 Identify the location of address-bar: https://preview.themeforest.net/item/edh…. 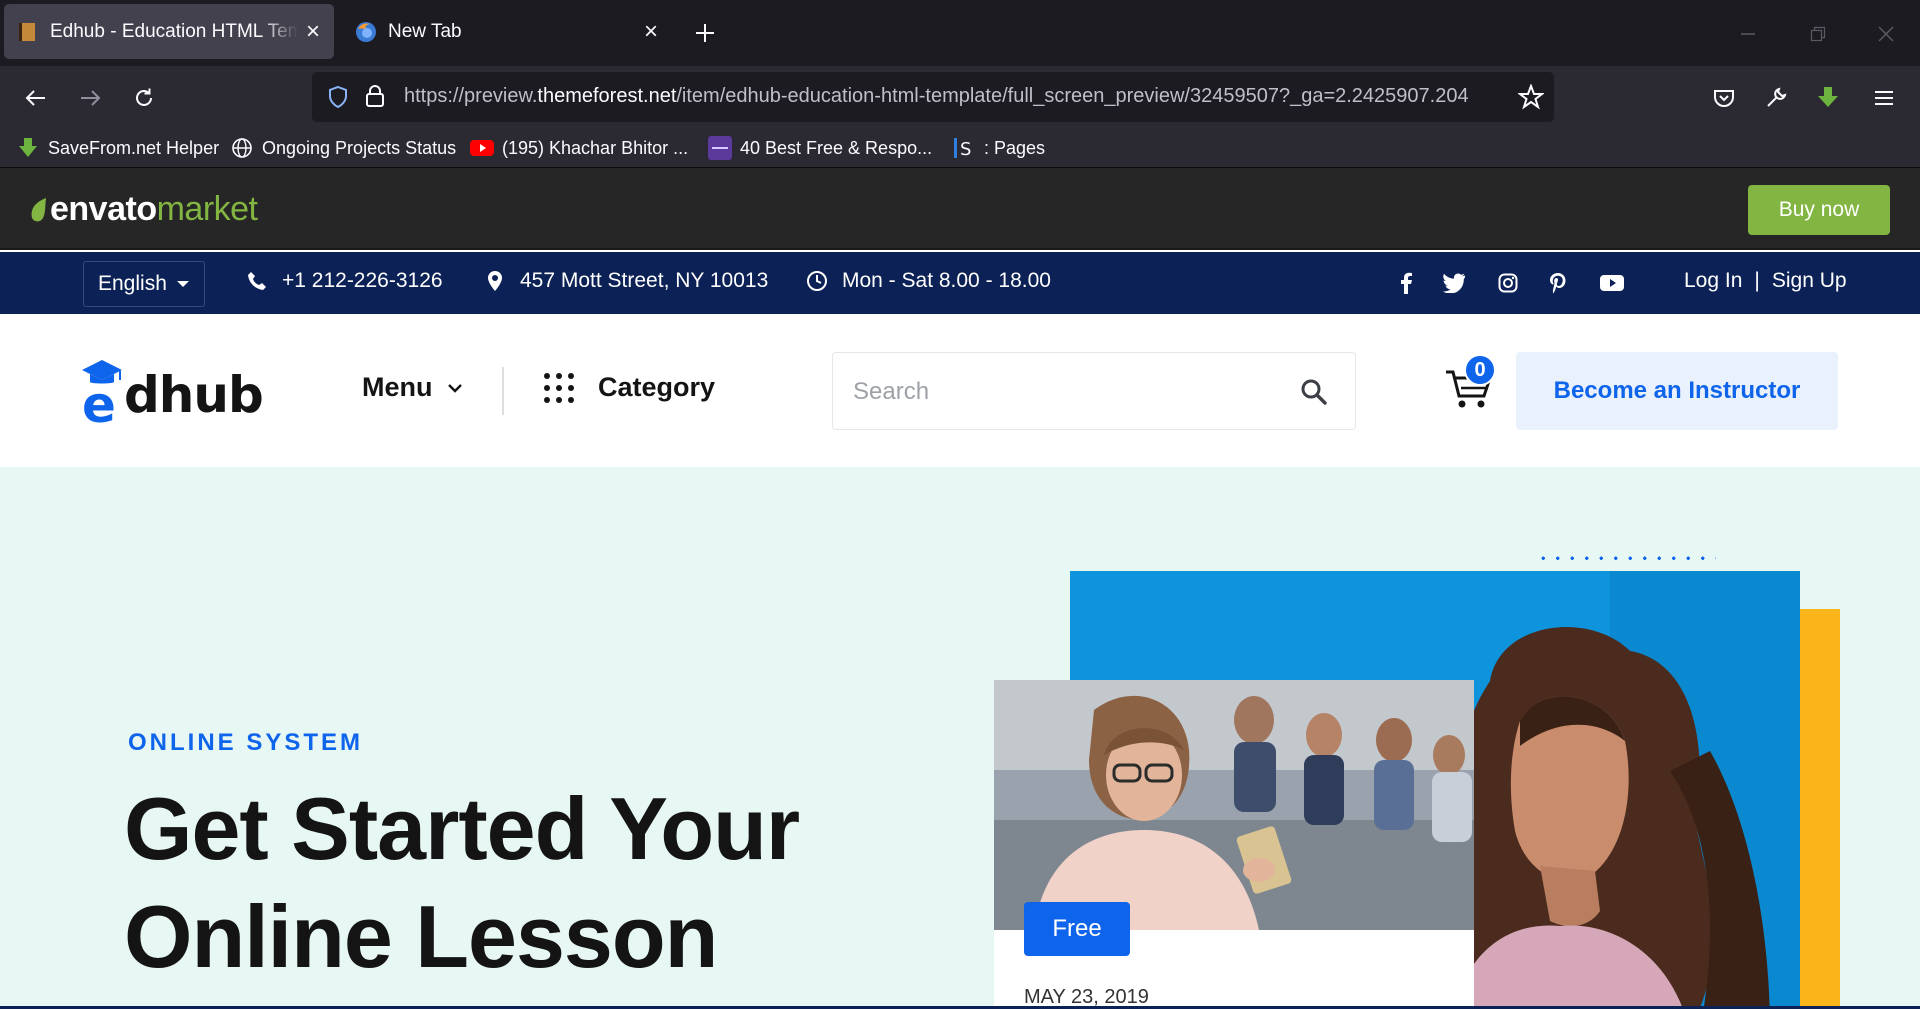
(933, 97).